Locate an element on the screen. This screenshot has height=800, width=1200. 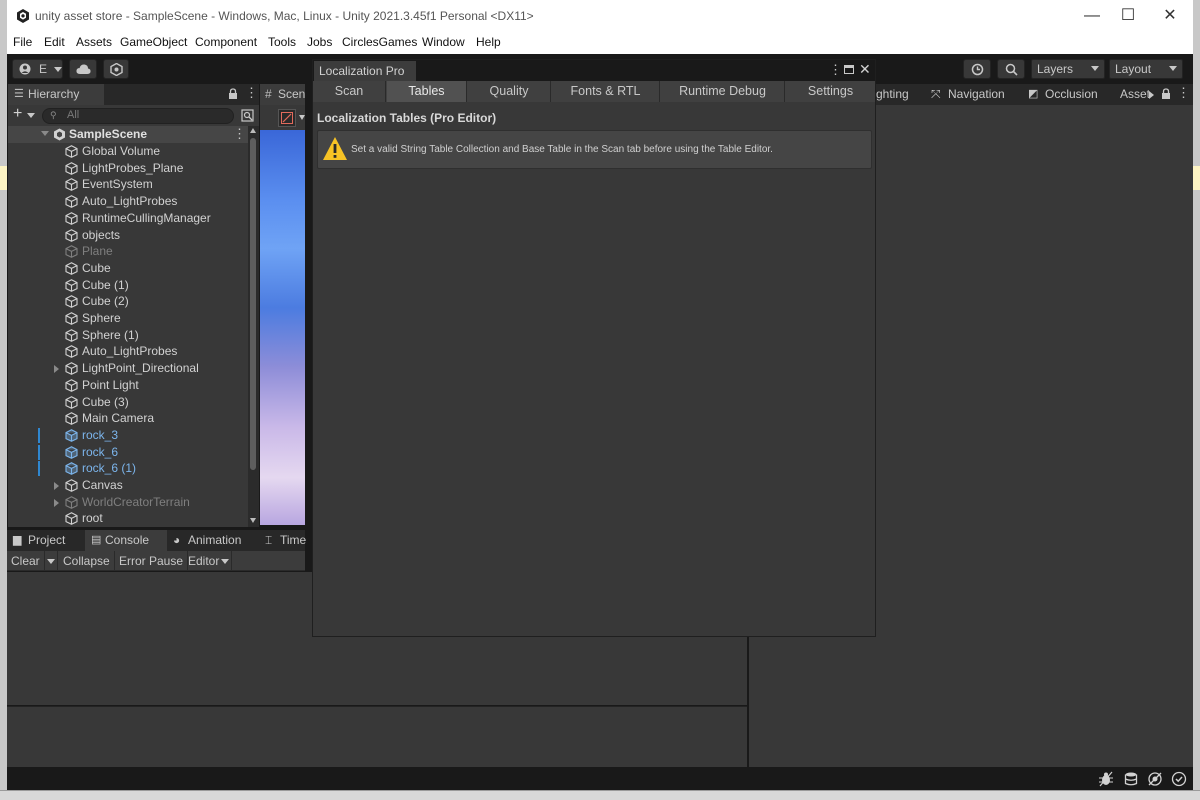
clear-options-dropdown is located at coordinates (51, 561).